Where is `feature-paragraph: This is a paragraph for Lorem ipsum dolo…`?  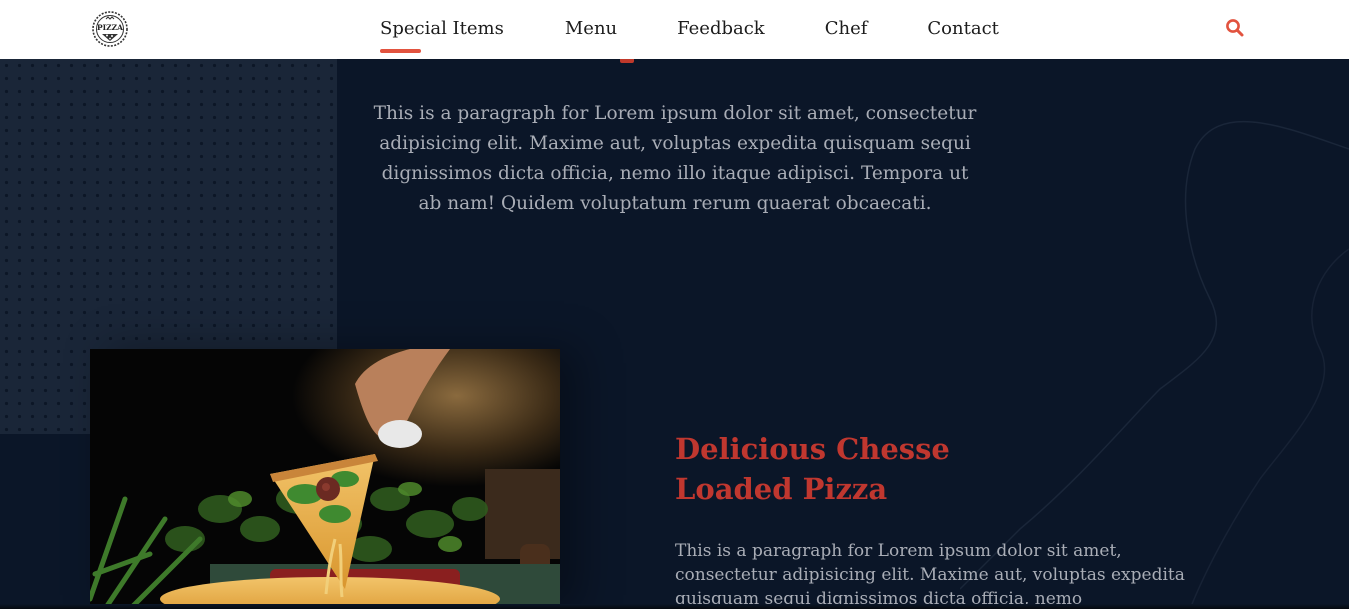 feature-paragraph: This is a paragraph for Lorem ipsum dolo… is located at coordinates (930, 575).